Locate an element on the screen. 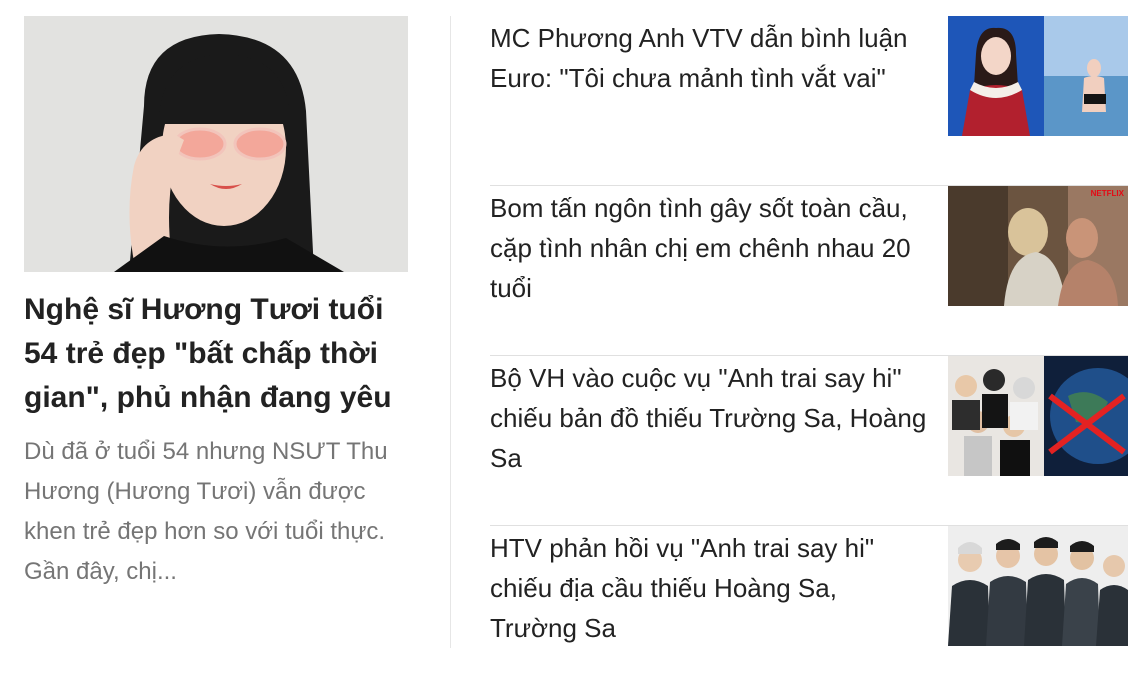  movie-still-icon: NETFLIX is located at coordinates (1038, 246).